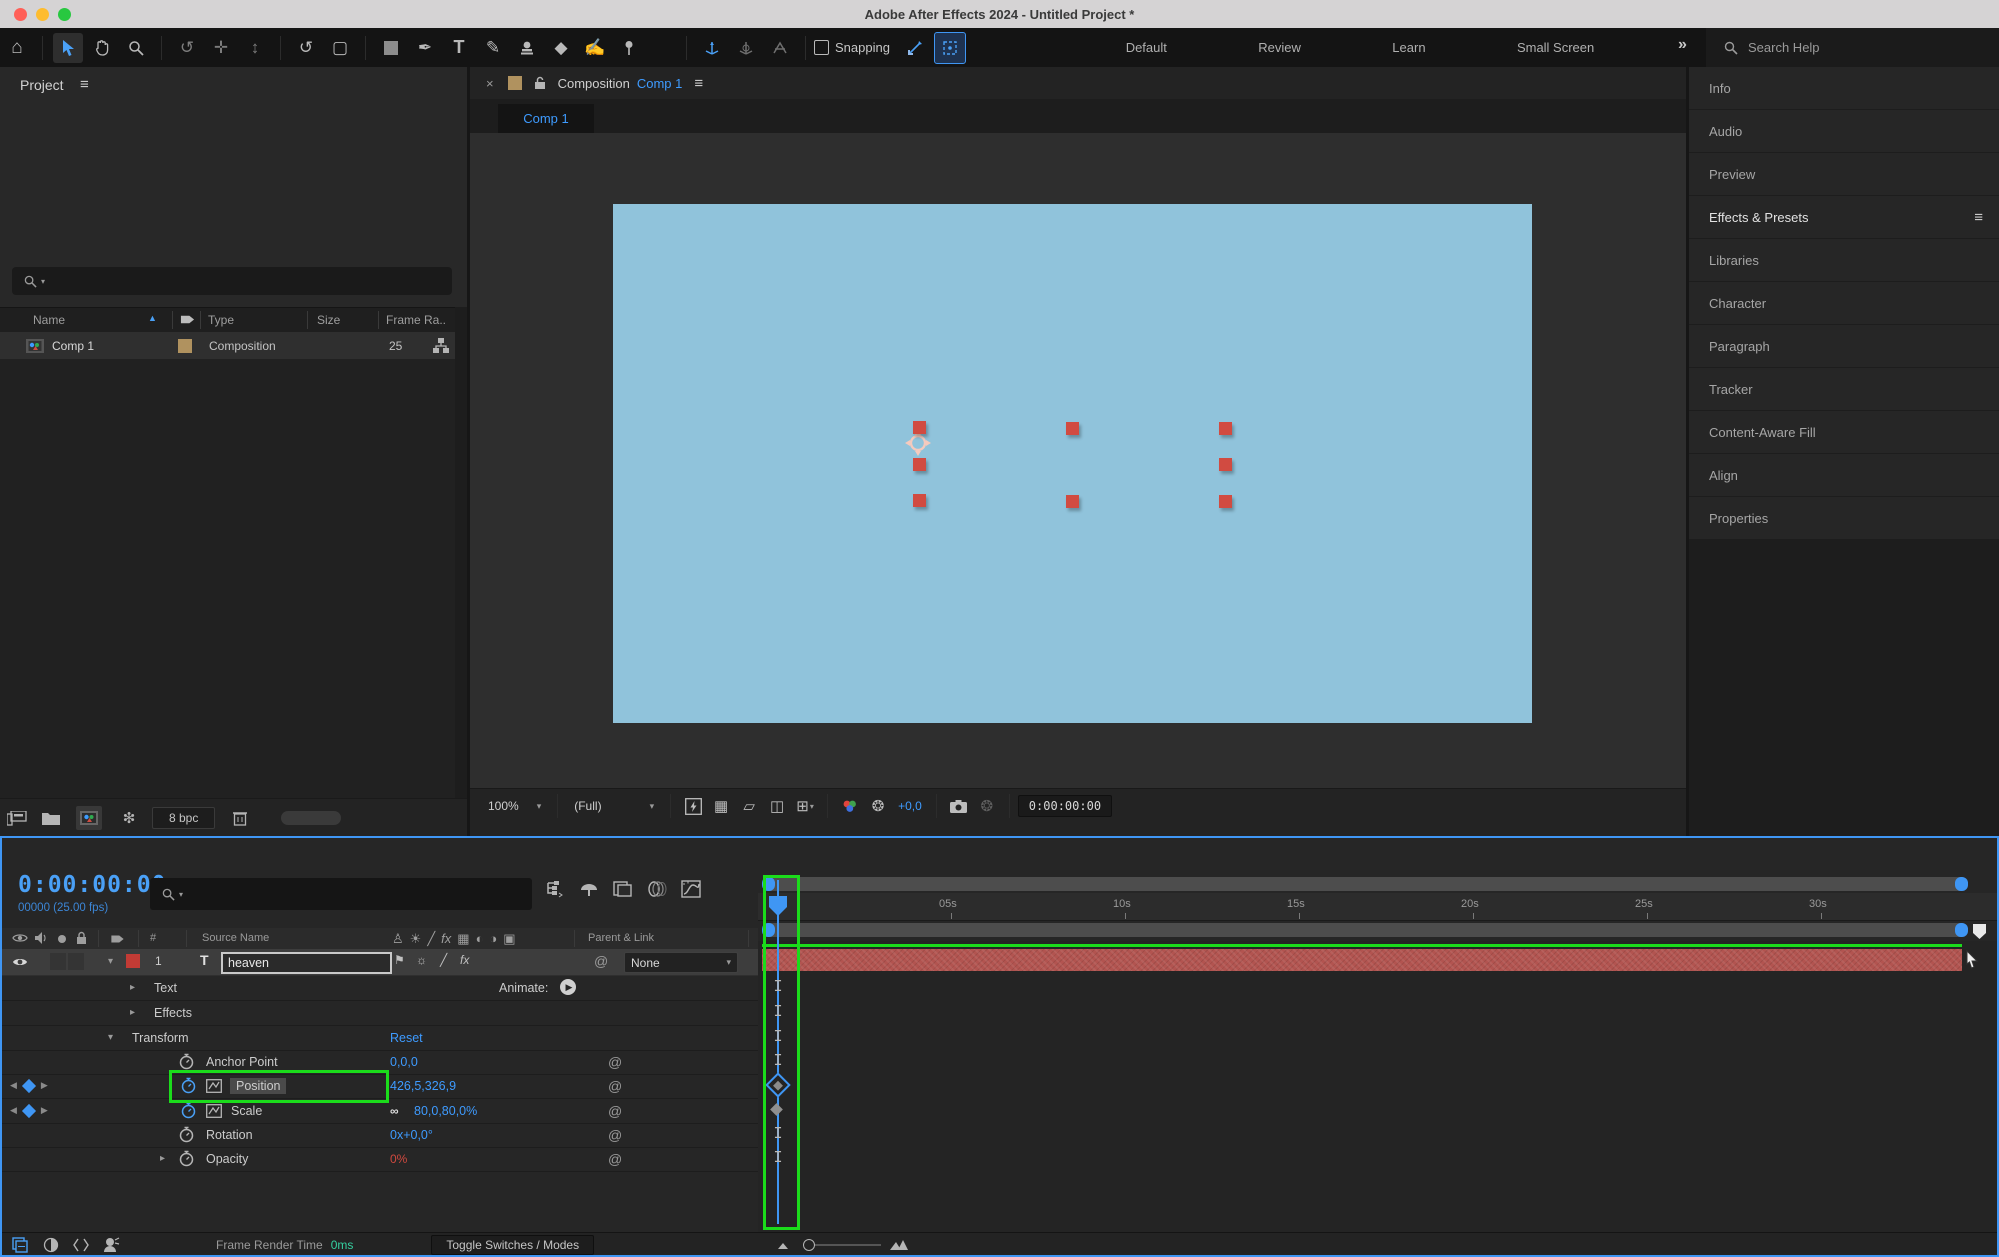 The width and height of the screenshot is (1999, 1257). I want to click on audio-column-icon, so click(40, 938).